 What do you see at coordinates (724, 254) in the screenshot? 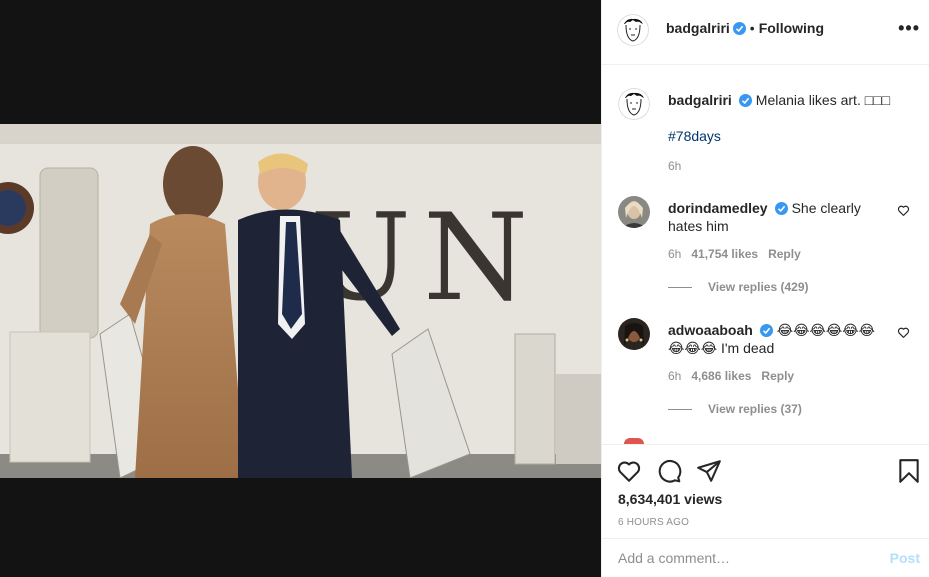
I see `comment-likes: 41,754 likes` at bounding box center [724, 254].